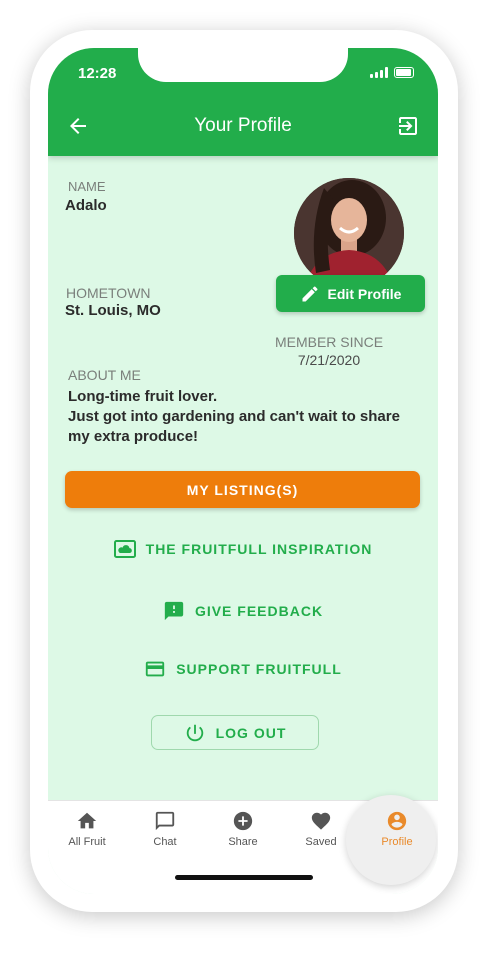 The width and height of the screenshot is (496, 954). What do you see at coordinates (87, 842) in the screenshot?
I see `tab-label: All Fruit` at bounding box center [87, 842].